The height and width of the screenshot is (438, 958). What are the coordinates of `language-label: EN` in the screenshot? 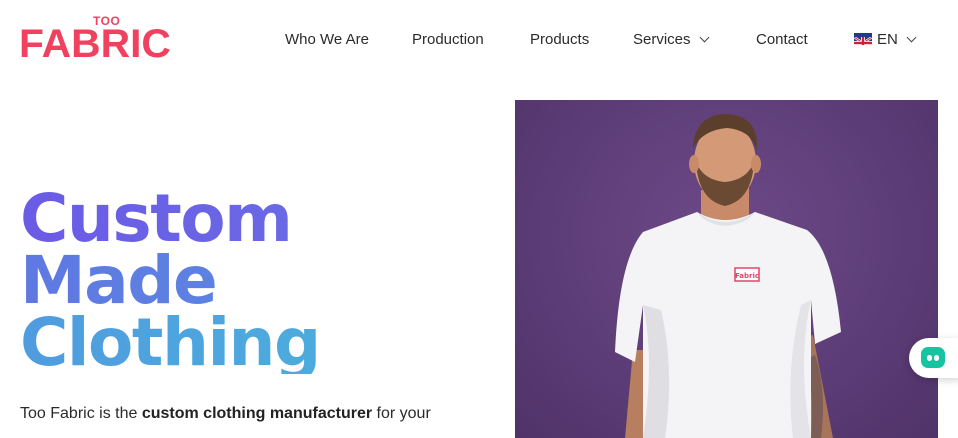 It's located at (887, 39).